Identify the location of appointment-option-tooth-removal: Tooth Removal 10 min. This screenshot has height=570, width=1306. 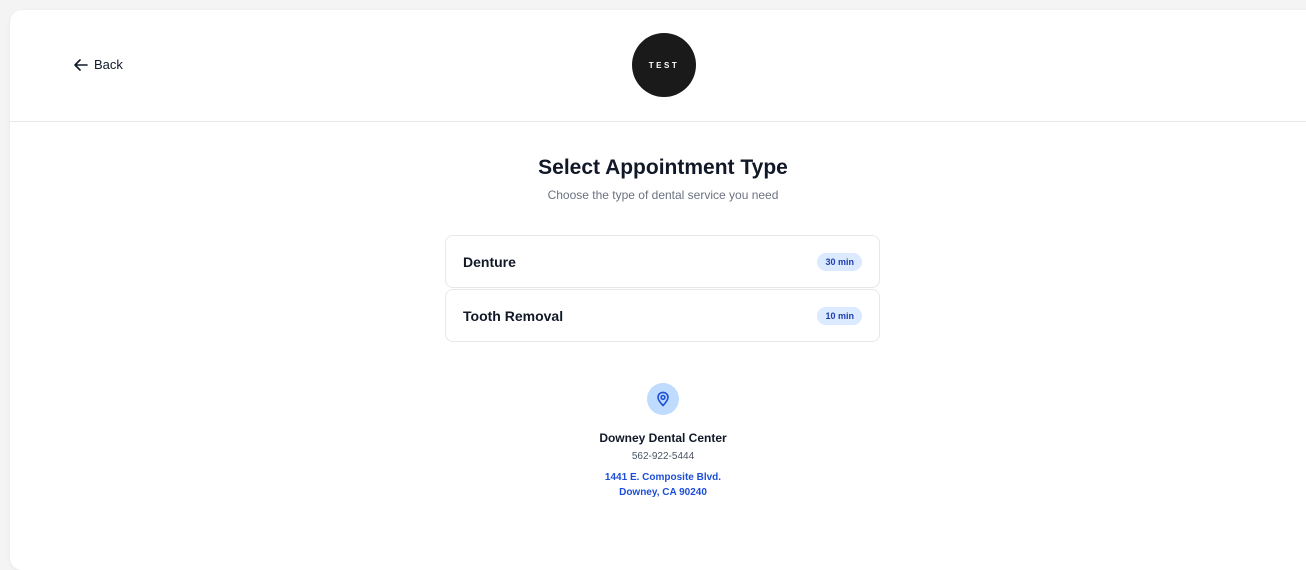
(662, 315).